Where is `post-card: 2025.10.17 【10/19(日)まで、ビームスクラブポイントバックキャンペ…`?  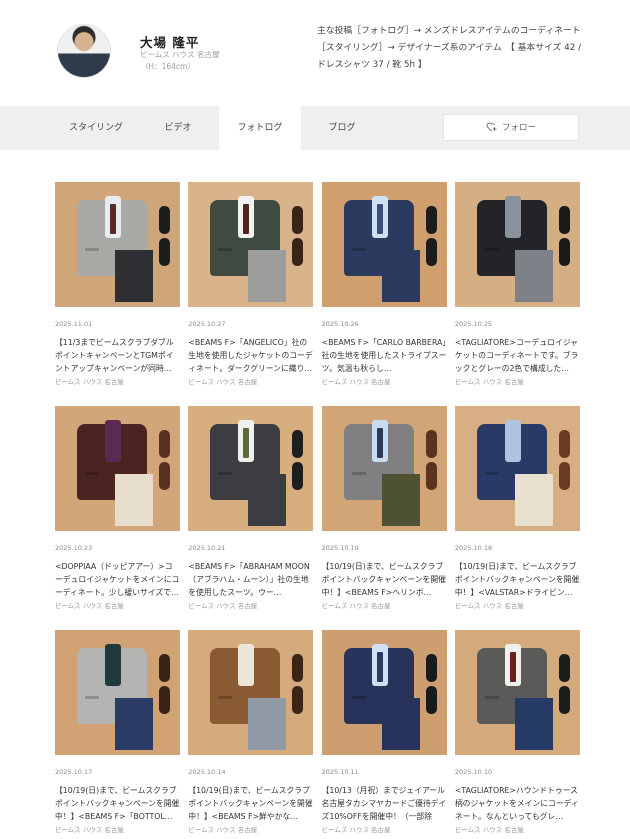
post-card: 2025.10.17 【10/19(日)まで、ビームスクラブポイントバックキャンペ… is located at coordinates (117, 732).